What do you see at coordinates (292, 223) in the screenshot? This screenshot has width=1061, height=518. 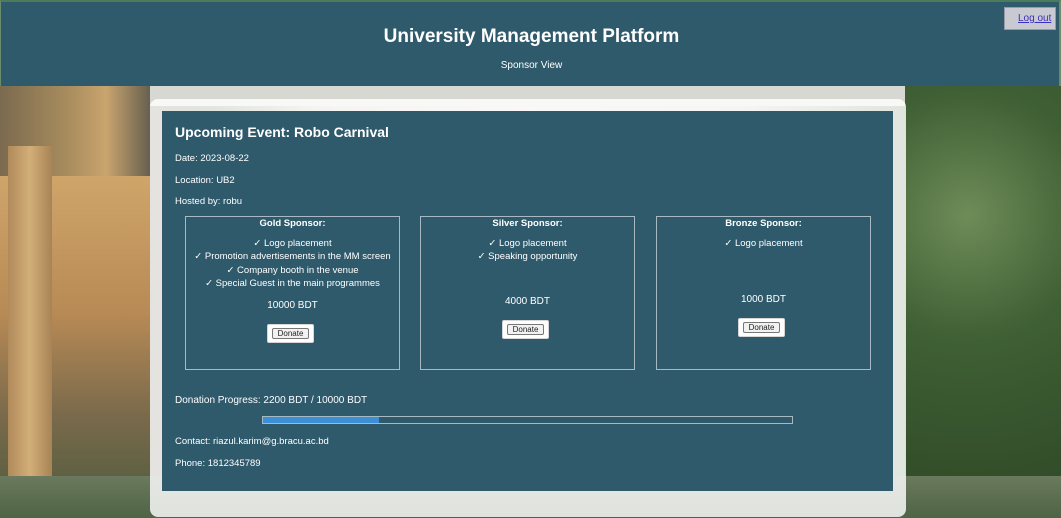 I see `sponsor-card-title: Gold Sponsor:` at bounding box center [292, 223].